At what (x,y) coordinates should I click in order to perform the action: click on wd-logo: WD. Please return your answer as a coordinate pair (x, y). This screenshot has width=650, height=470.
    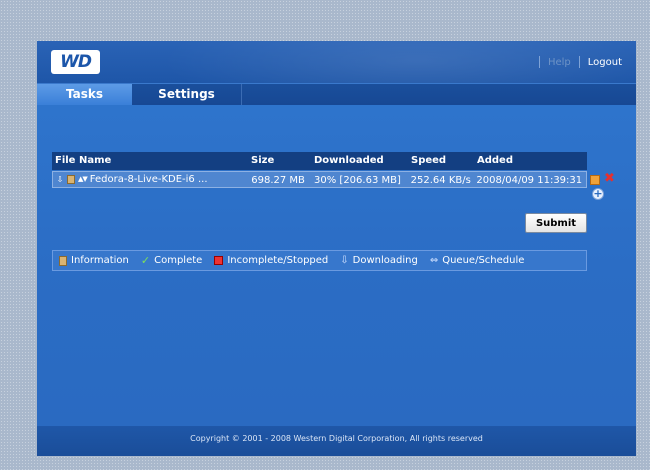
    Looking at the image, I should click on (75, 62).